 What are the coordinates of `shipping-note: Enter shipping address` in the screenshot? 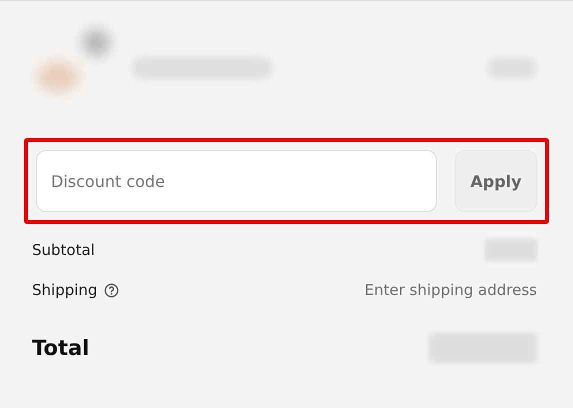 It's located at (450, 290).